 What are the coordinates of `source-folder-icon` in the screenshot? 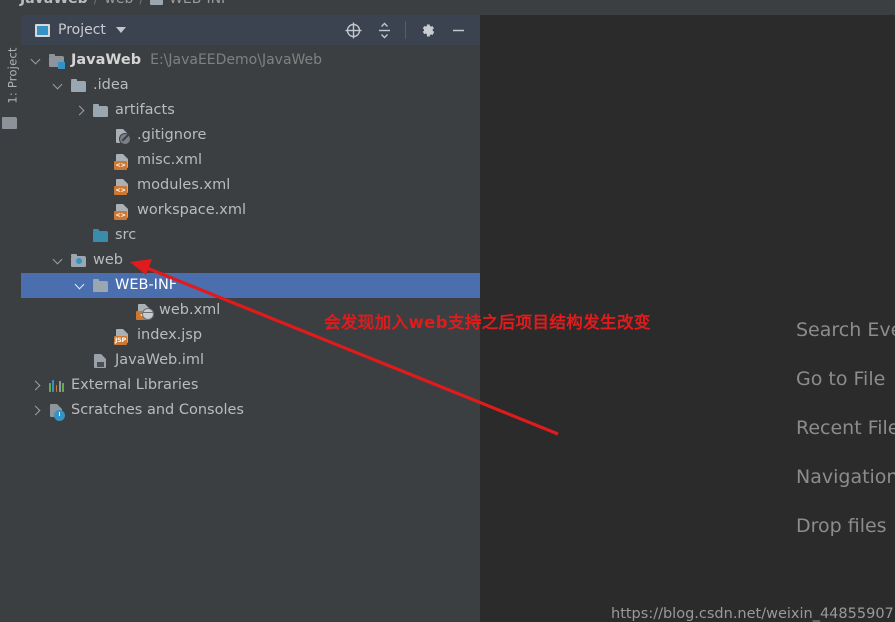 It's located at (100, 236).